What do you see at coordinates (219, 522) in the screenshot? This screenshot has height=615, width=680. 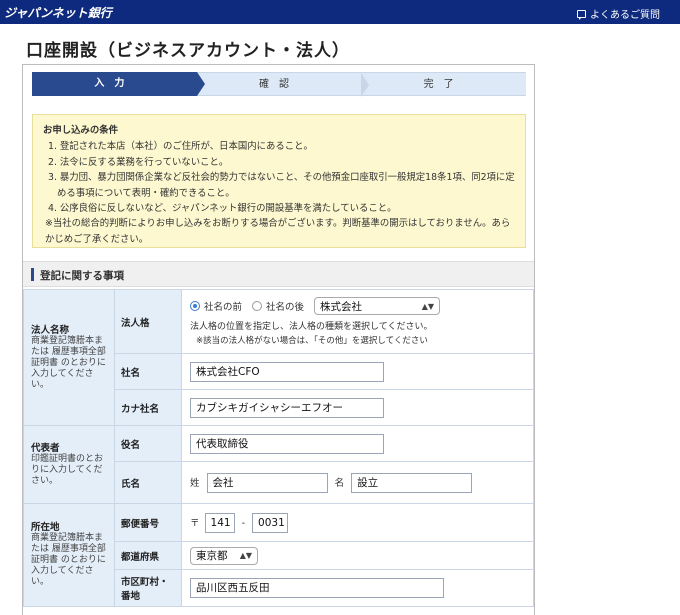 I see `postal-part1-input: 141` at bounding box center [219, 522].